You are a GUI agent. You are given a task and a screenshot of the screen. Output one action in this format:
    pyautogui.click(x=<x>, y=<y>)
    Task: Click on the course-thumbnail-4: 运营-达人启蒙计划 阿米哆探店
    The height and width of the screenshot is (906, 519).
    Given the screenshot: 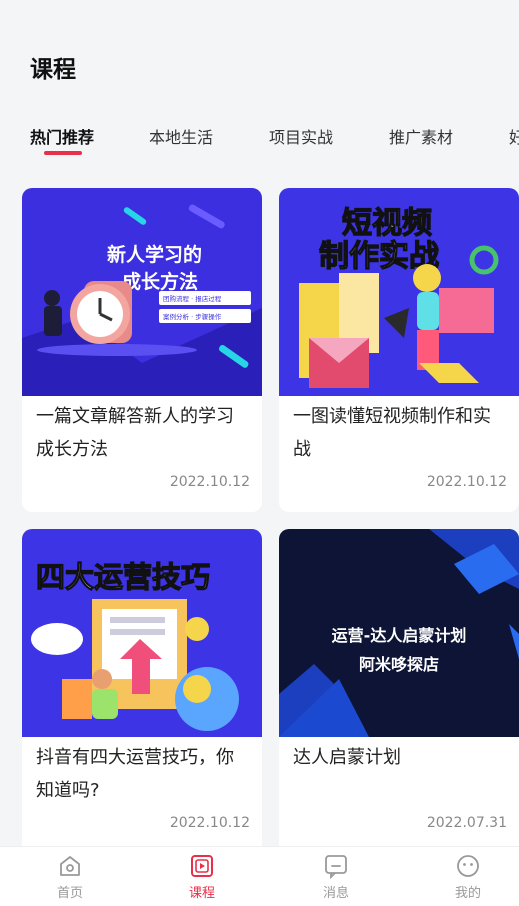 What is the action you would take?
    pyautogui.click(x=399, y=633)
    